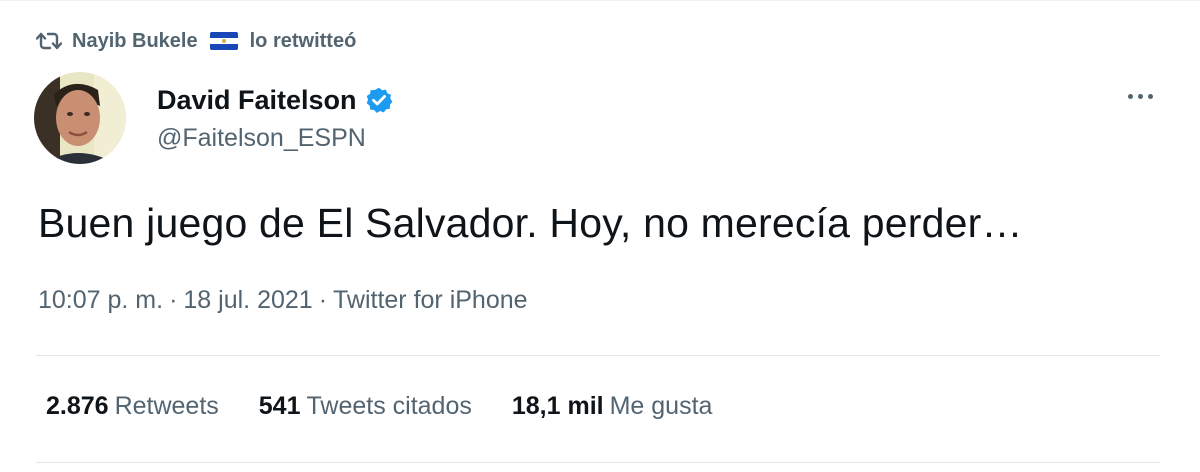  Describe the element at coordinates (223, 41) in the screenshot. I see `el-salvador-flag-icon` at that location.